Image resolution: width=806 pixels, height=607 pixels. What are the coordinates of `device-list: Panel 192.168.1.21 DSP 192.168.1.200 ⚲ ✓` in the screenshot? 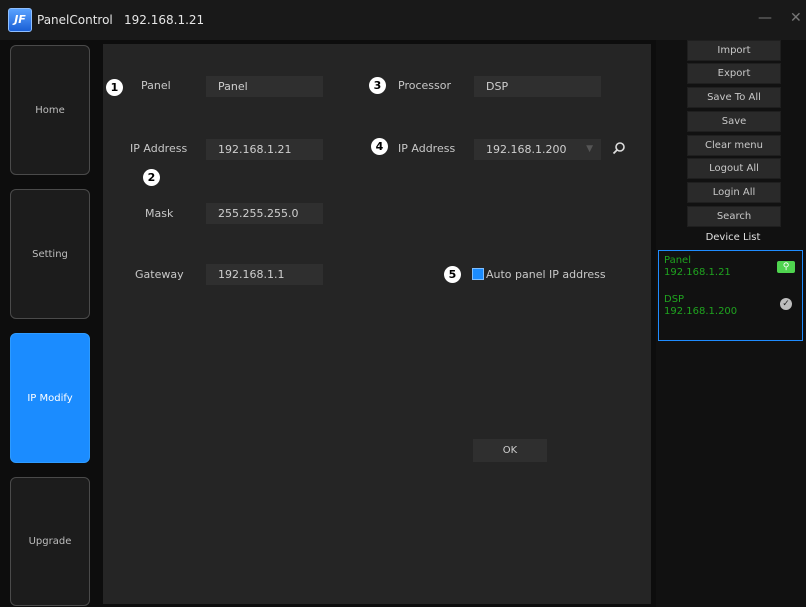 It's located at (730, 295).